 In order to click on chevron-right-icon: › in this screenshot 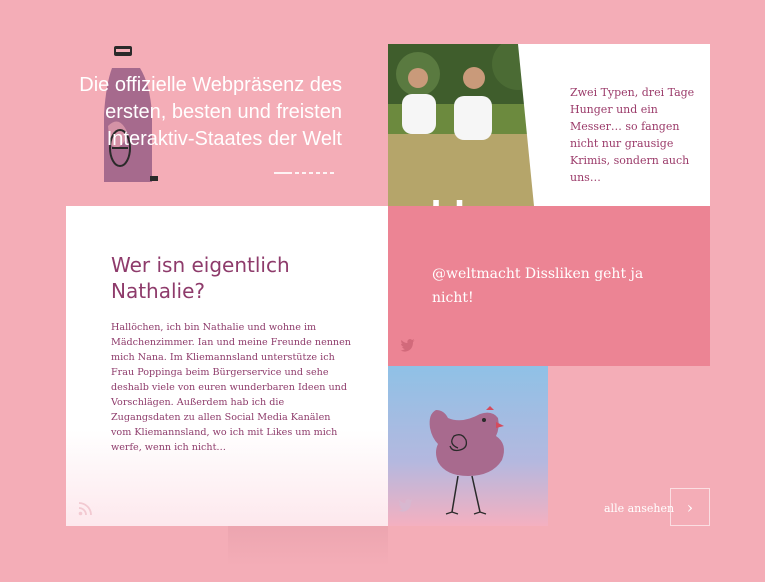, I will do `click(690, 507)`.